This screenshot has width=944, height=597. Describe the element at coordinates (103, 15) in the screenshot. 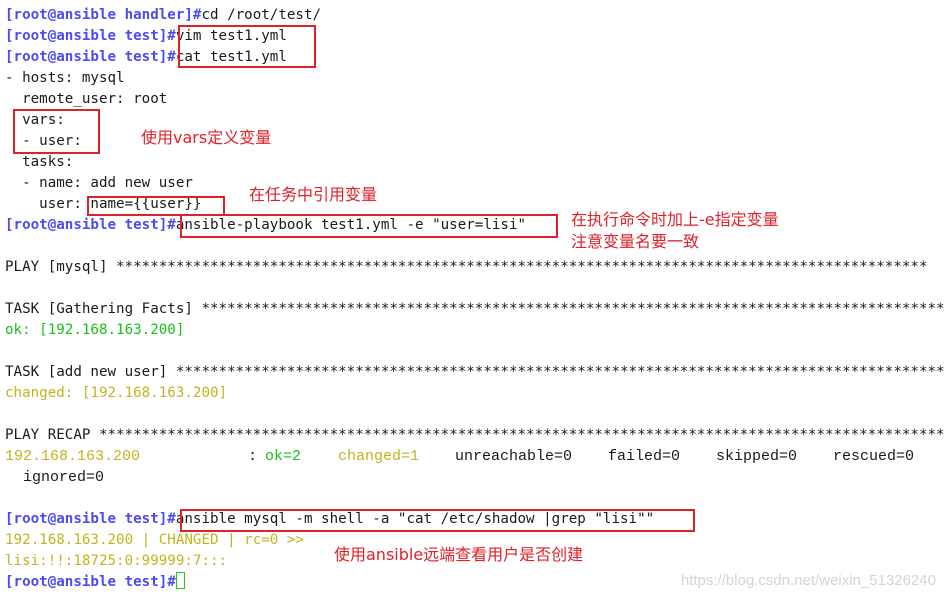

I see `shell-prompt: [root@ansible handler]#` at that location.